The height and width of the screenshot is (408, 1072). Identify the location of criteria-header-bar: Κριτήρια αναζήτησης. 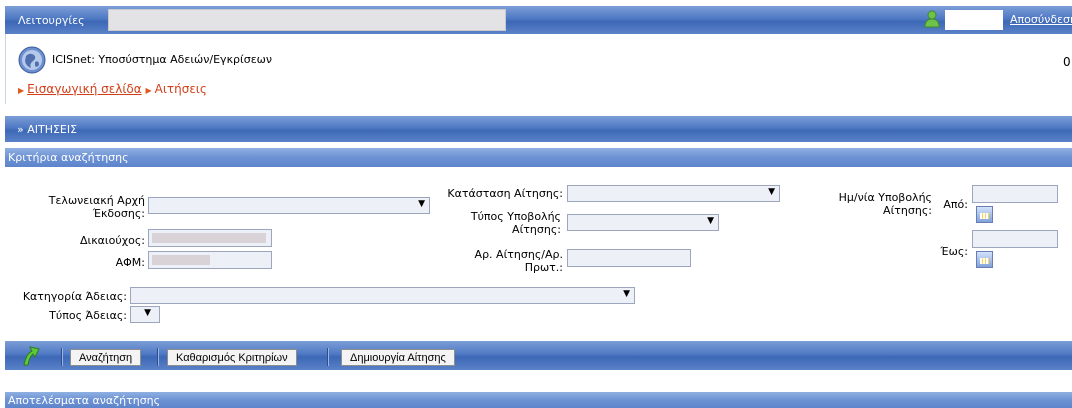
(538, 157).